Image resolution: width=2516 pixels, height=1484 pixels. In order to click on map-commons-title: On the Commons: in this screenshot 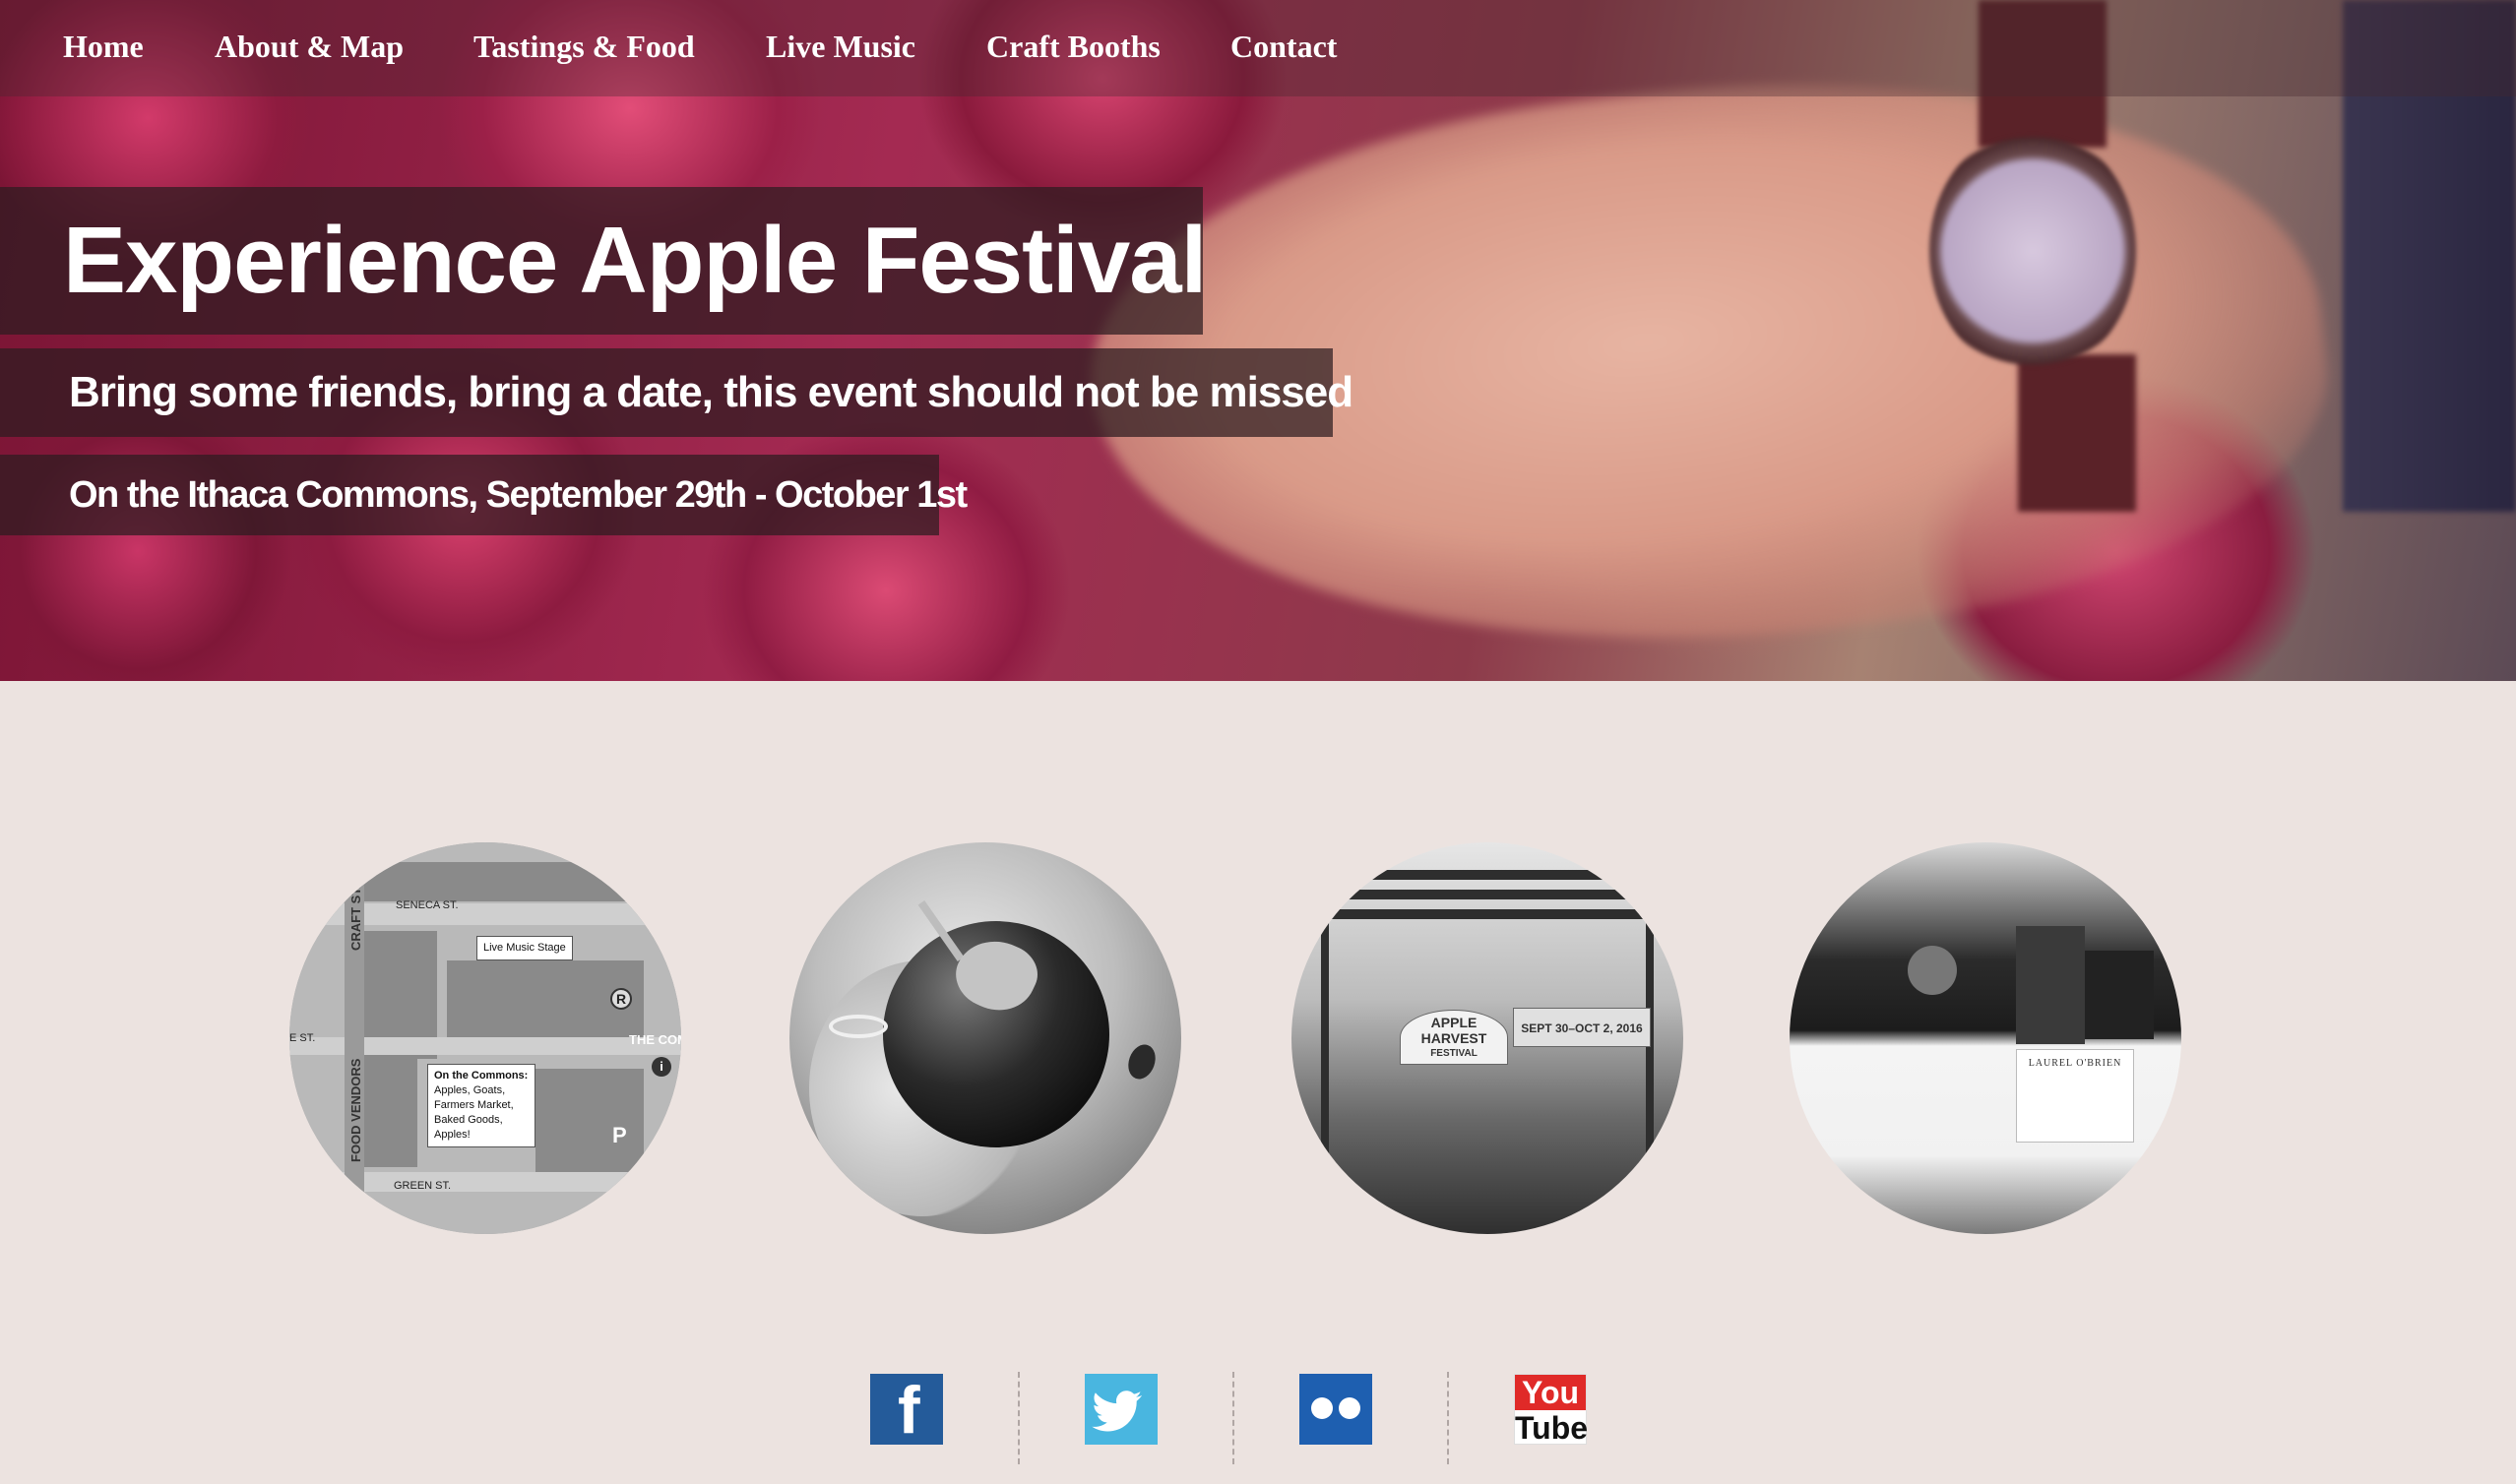, I will do `click(481, 1076)`.